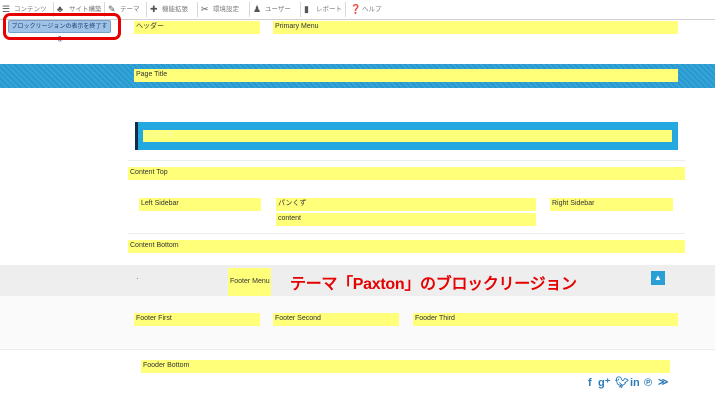 This screenshot has width=715, height=399. I want to click on twitter-icon: 🐦︎, so click(622, 383).